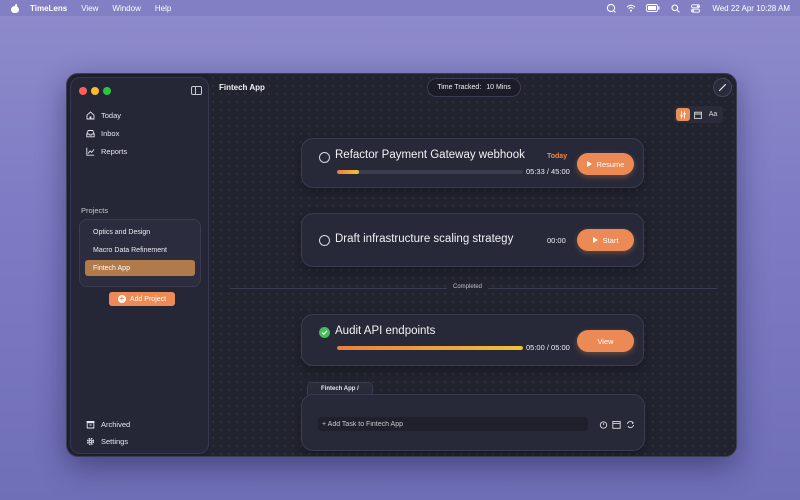 This screenshot has width=800, height=500. What do you see at coordinates (675, 8) in the screenshot?
I see `search-icon` at bounding box center [675, 8].